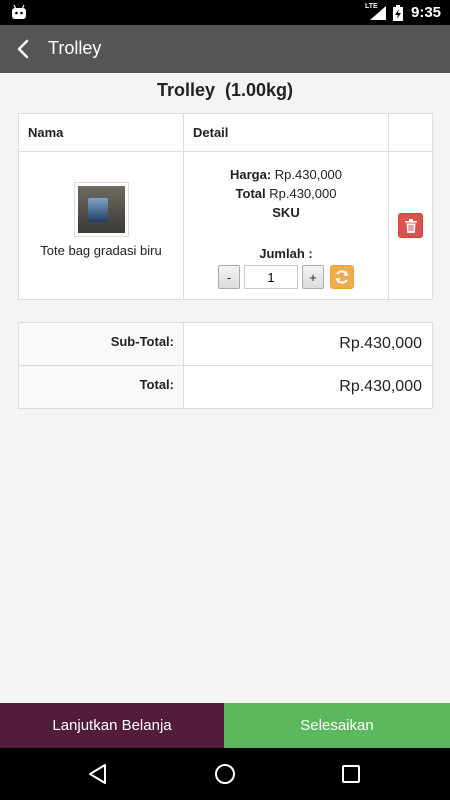  I want to click on product-thumbnail, so click(101, 209).